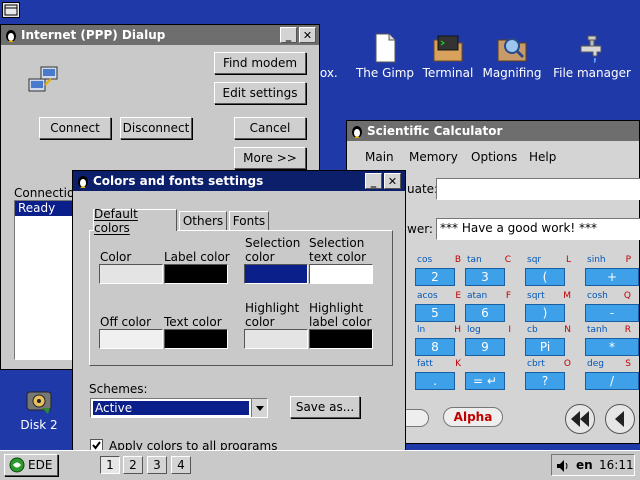 Image resolution: width=640 pixels, height=480 pixels. Describe the element at coordinates (270, 158) in the screenshot. I see `more-button: More >>` at that location.